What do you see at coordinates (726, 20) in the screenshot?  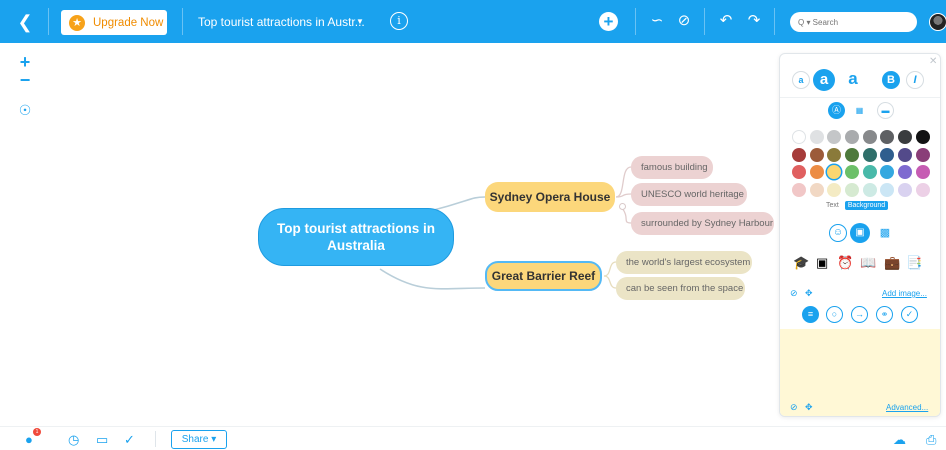 I see `undo-icon: ↶` at bounding box center [726, 20].